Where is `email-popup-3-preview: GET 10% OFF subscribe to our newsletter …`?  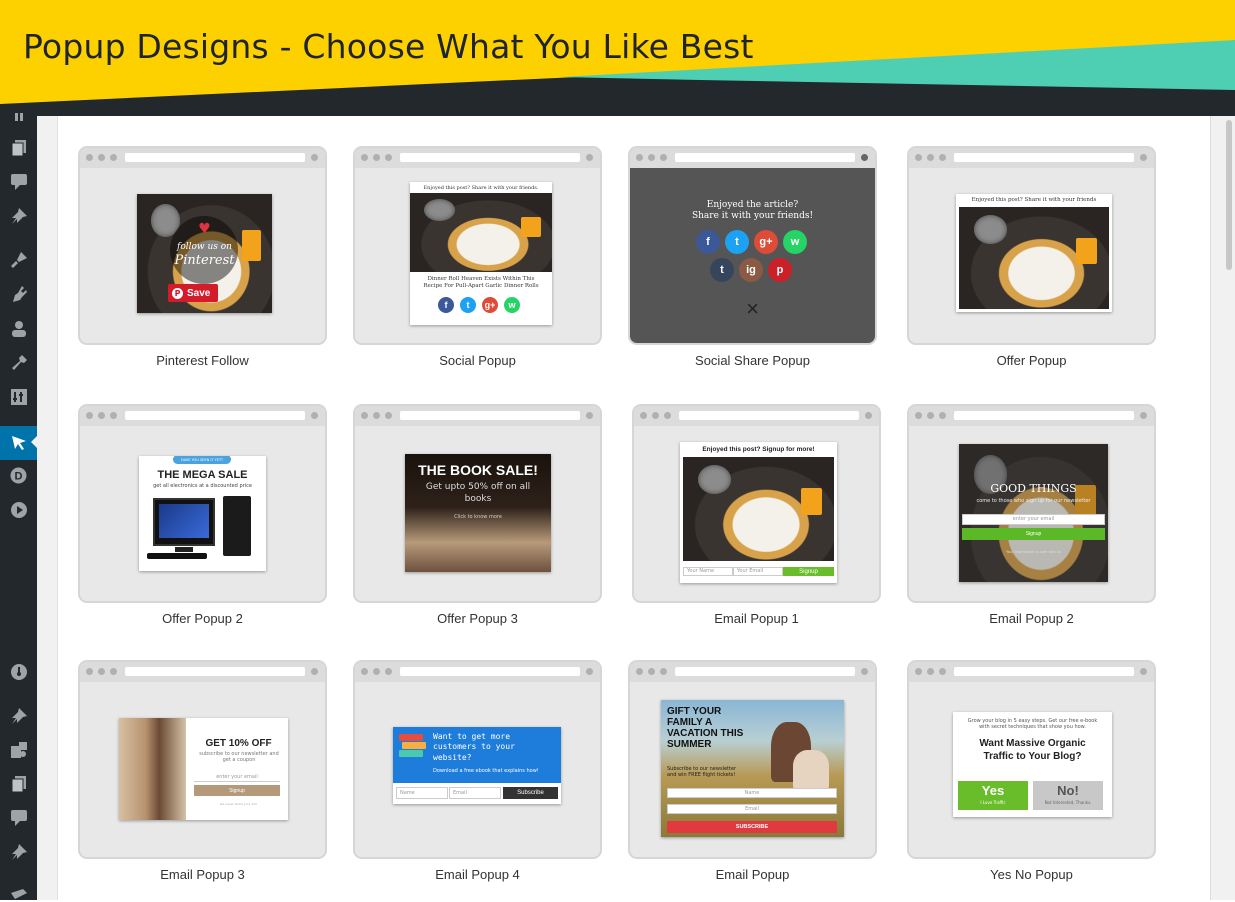
email-popup-3-preview: GET 10% OFF subscribe to our newsletter … is located at coordinates (203, 769).